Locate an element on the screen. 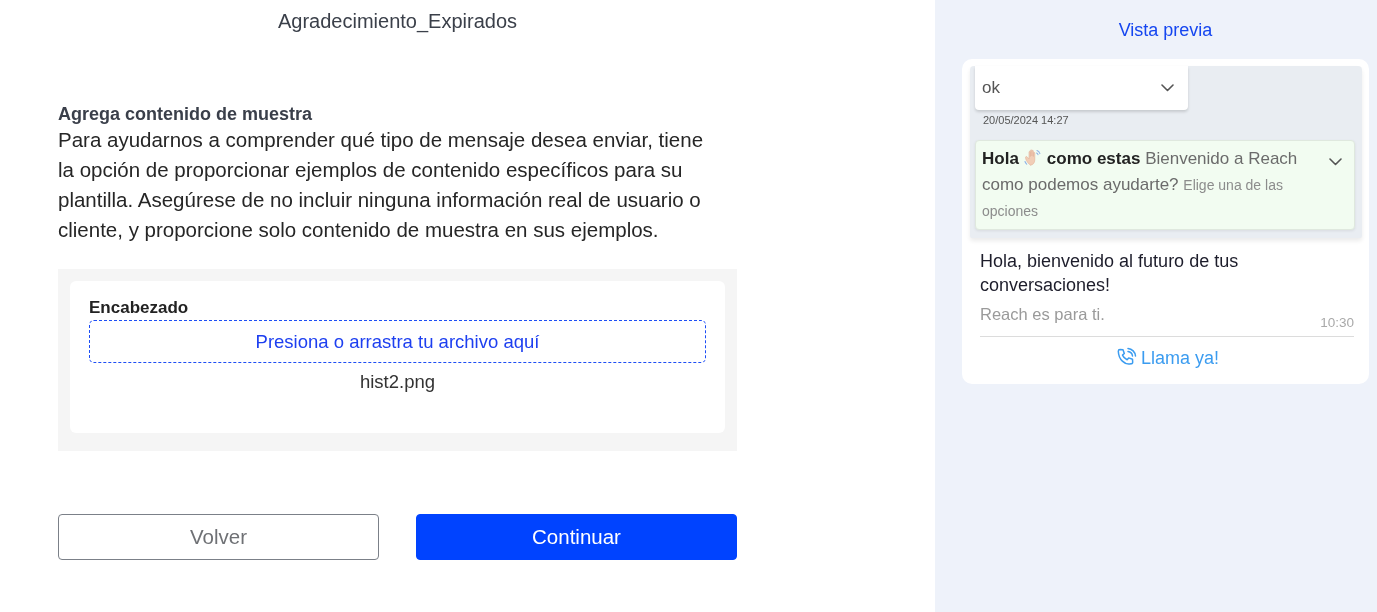 The height and width of the screenshot is (612, 1377). reply-text: ok is located at coordinates (991, 88).